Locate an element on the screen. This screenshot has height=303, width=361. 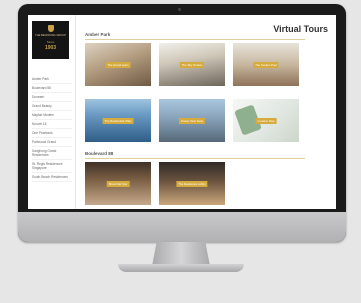
tour-tile: The Grand Lawn is located at coordinates (118, 64).